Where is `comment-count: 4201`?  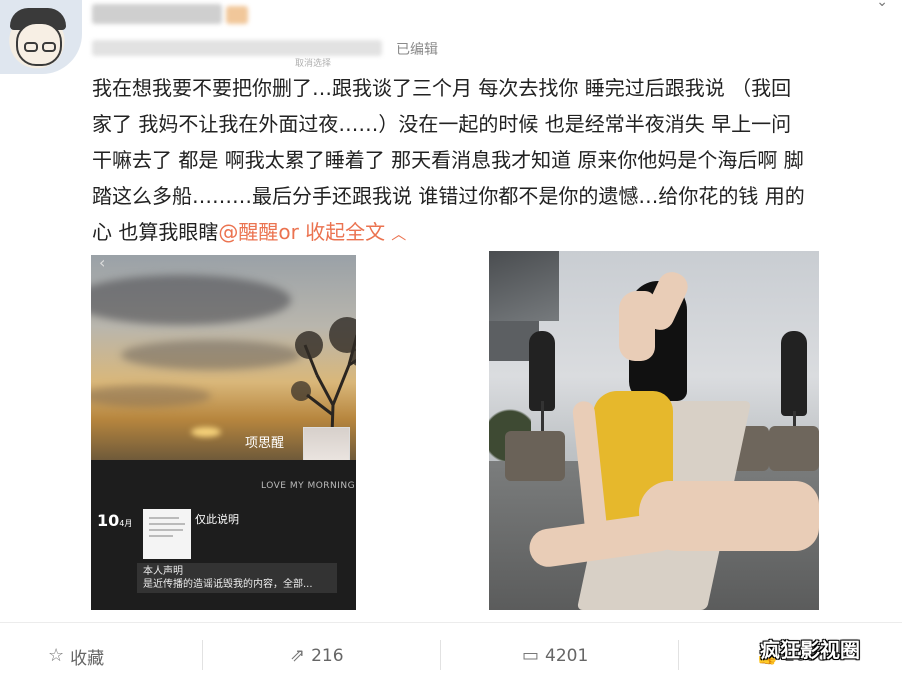 comment-count: 4201 is located at coordinates (567, 656).